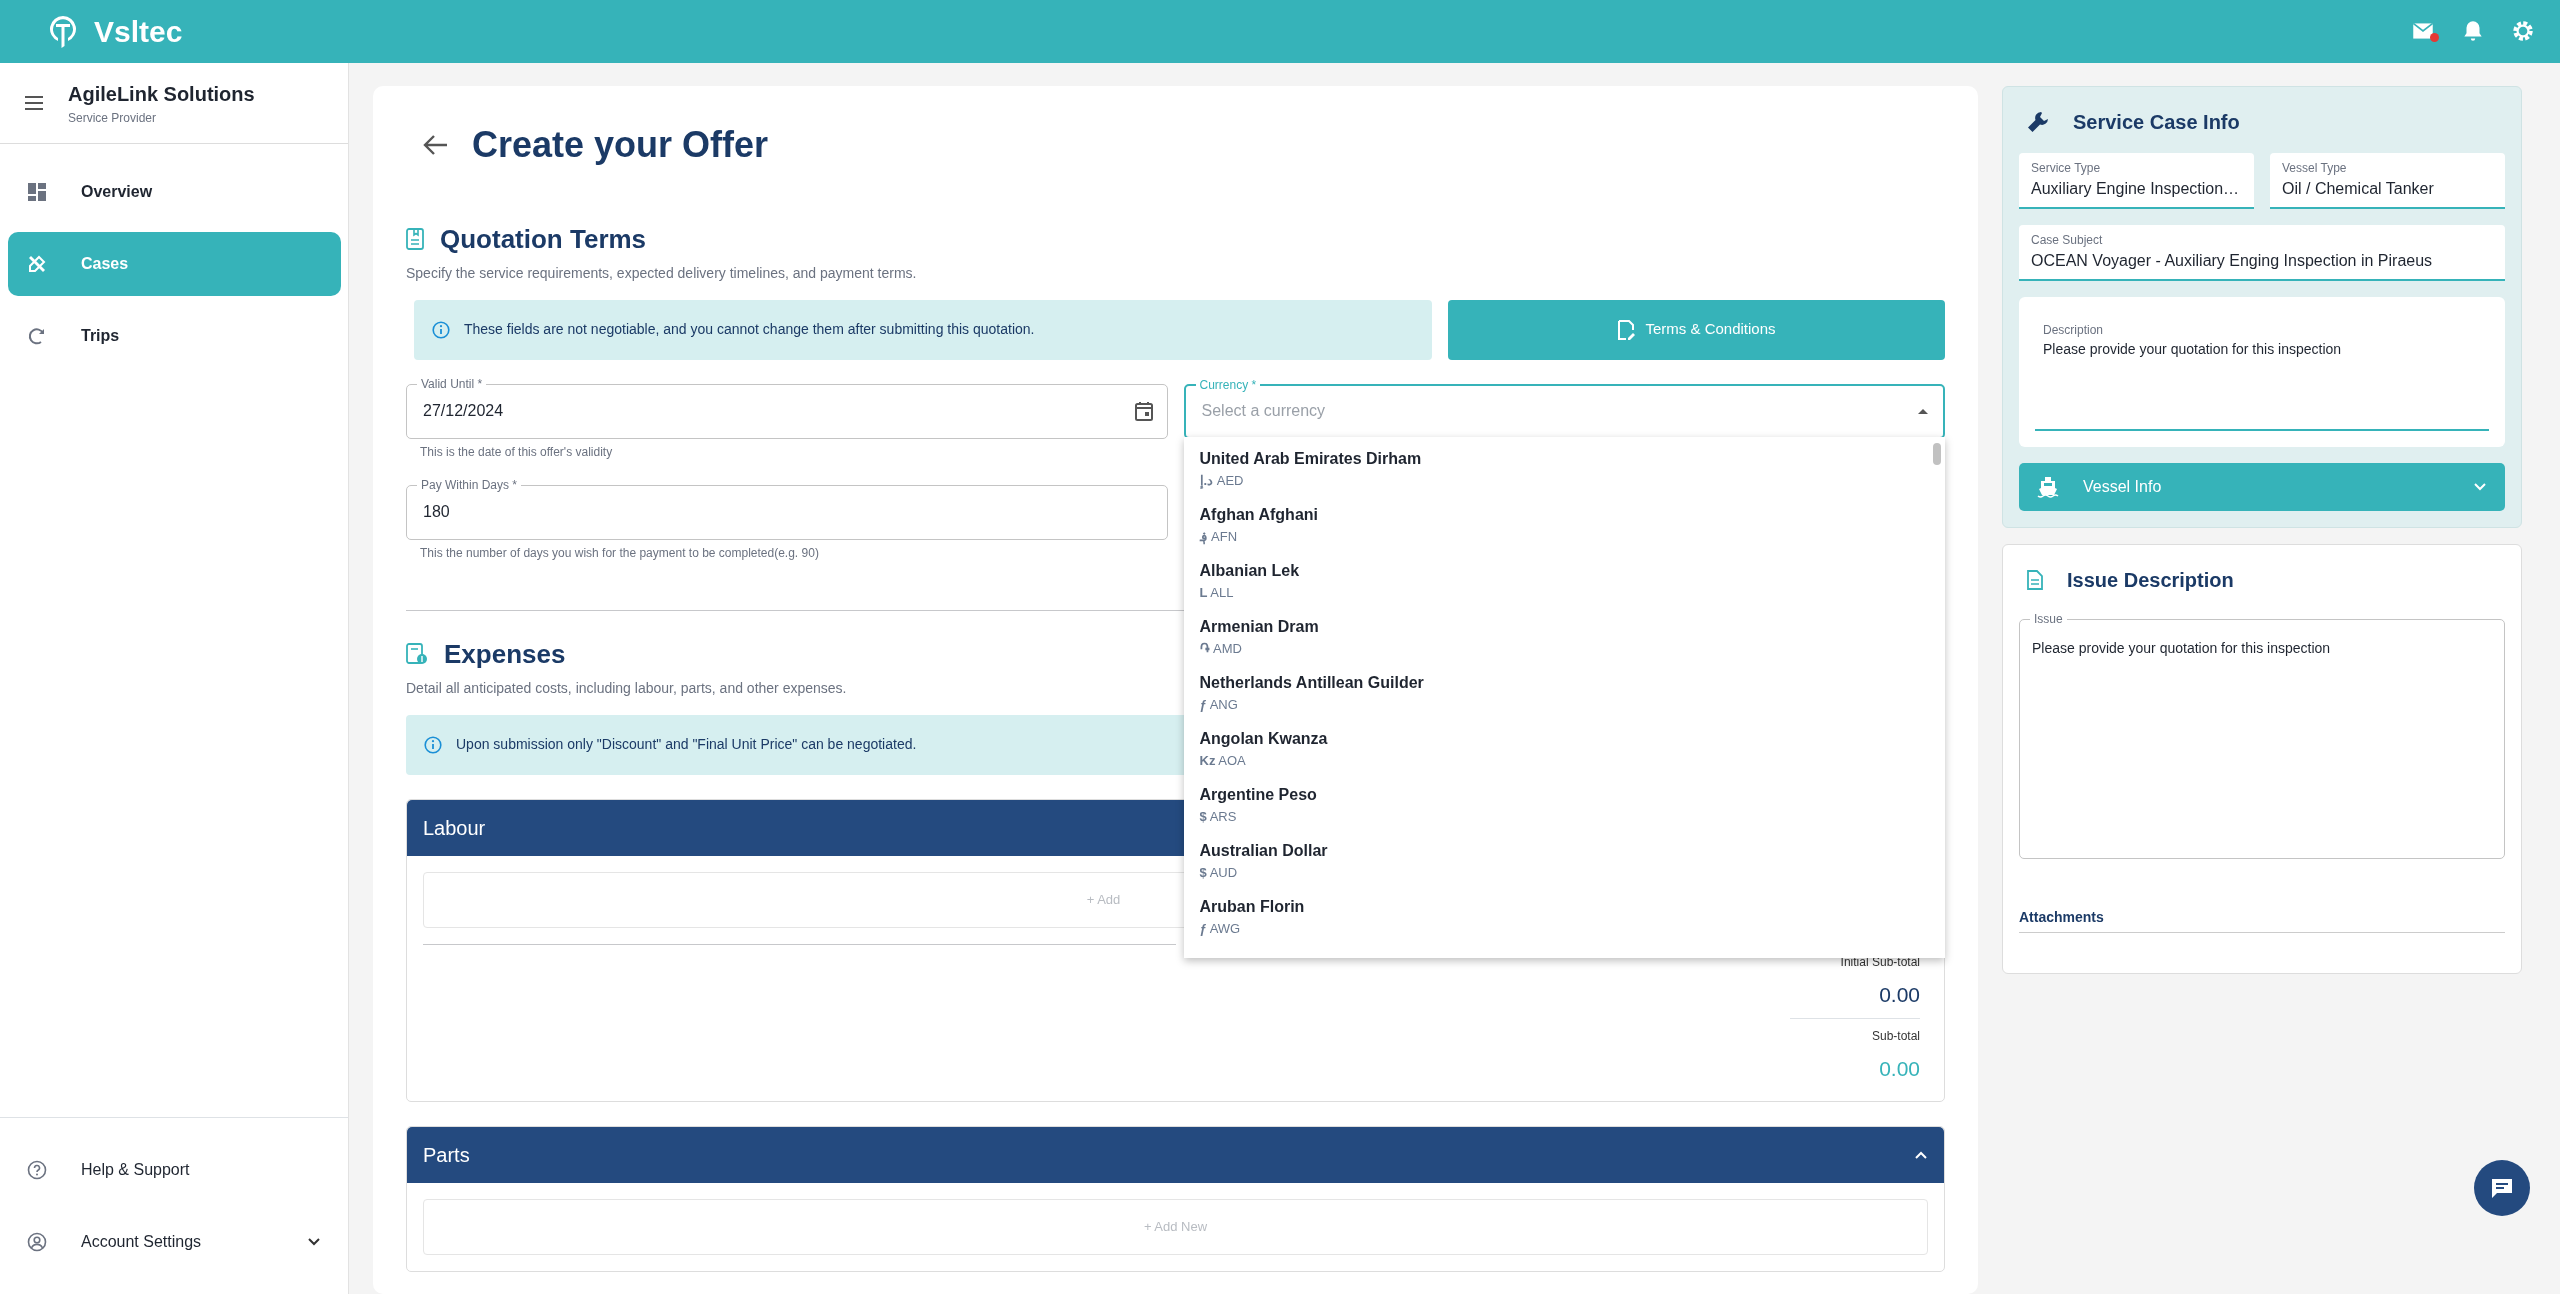 The width and height of the screenshot is (2560, 1294). Describe the element at coordinates (174, 1170) in the screenshot. I see `nav-item: Help & Support` at that location.